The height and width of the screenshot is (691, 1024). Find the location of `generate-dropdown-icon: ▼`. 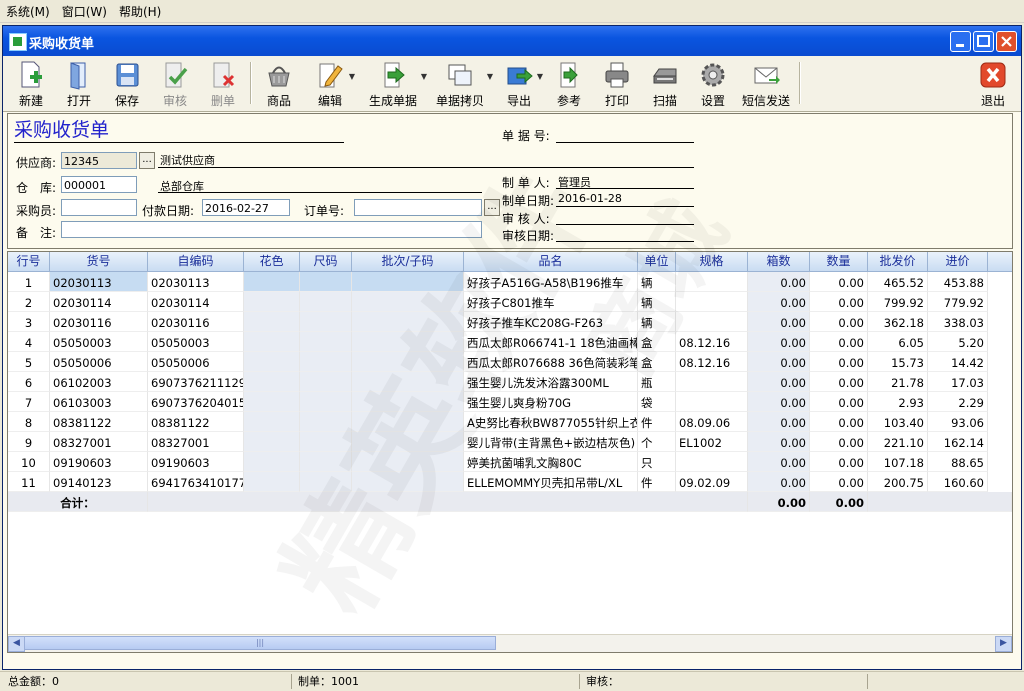

generate-dropdown-icon: ▼ is located at coordinates (424, 76).